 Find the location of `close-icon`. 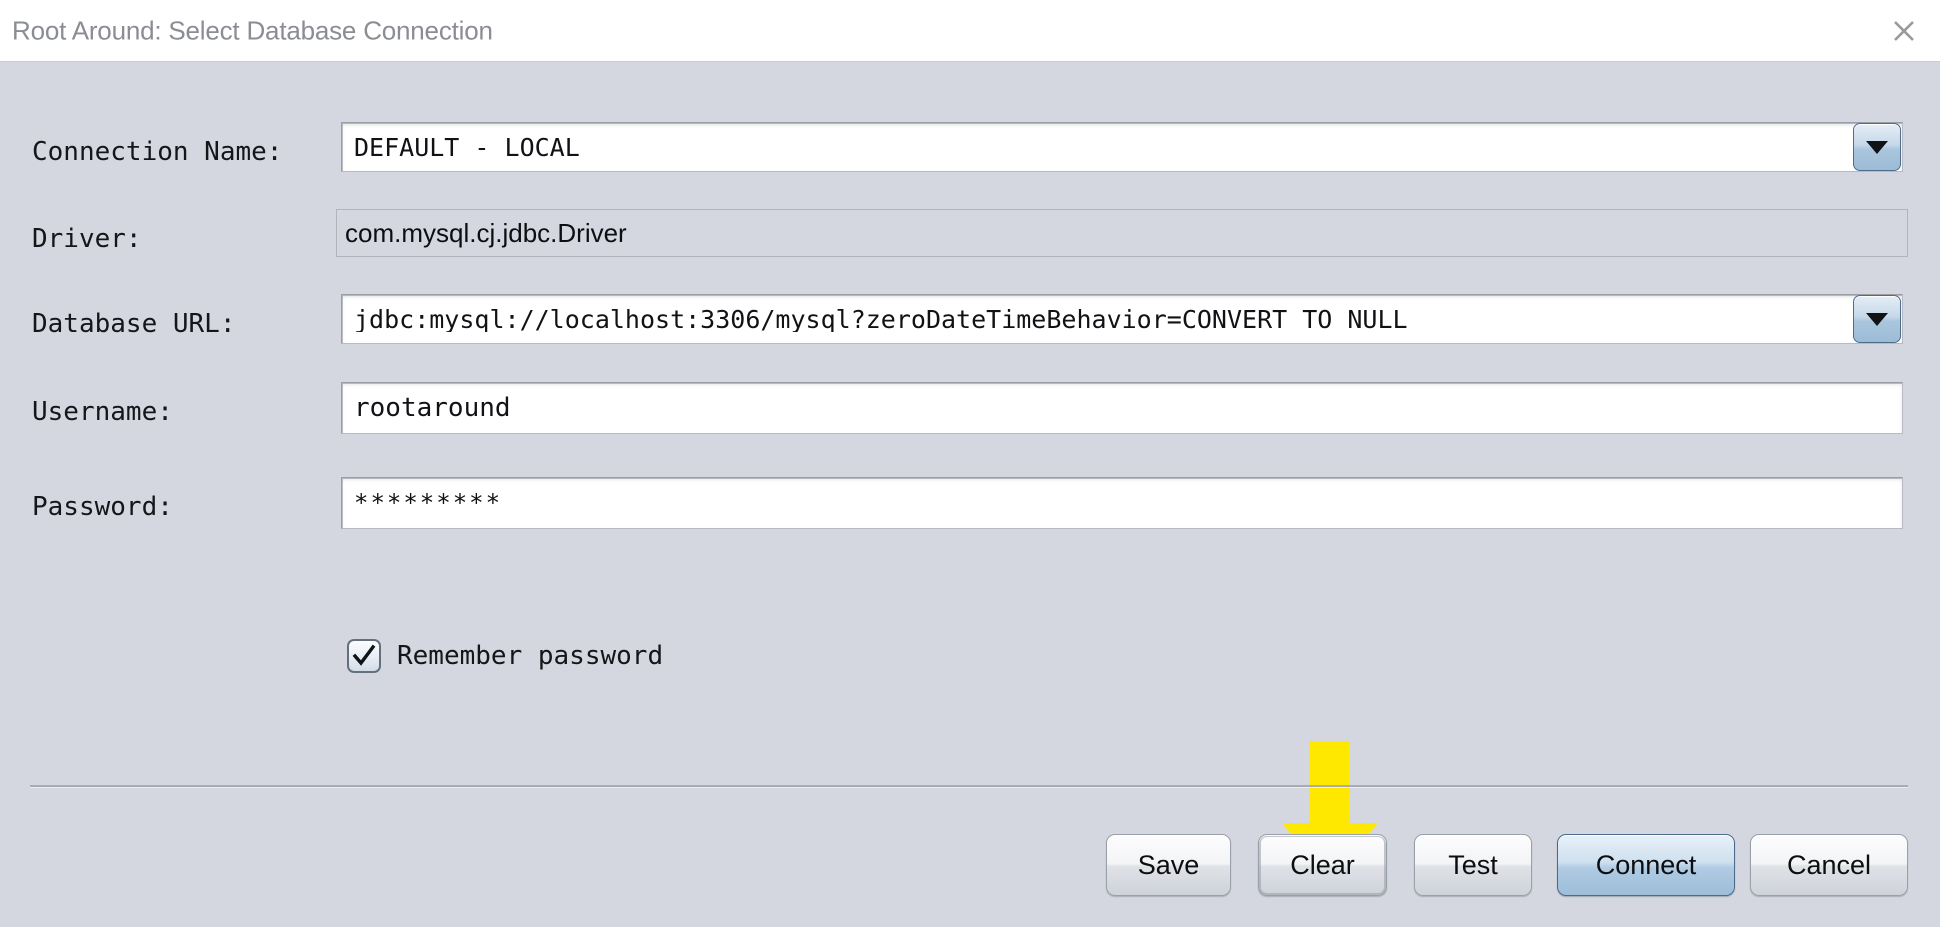

close-icon is located at coordinates (1904, 31).